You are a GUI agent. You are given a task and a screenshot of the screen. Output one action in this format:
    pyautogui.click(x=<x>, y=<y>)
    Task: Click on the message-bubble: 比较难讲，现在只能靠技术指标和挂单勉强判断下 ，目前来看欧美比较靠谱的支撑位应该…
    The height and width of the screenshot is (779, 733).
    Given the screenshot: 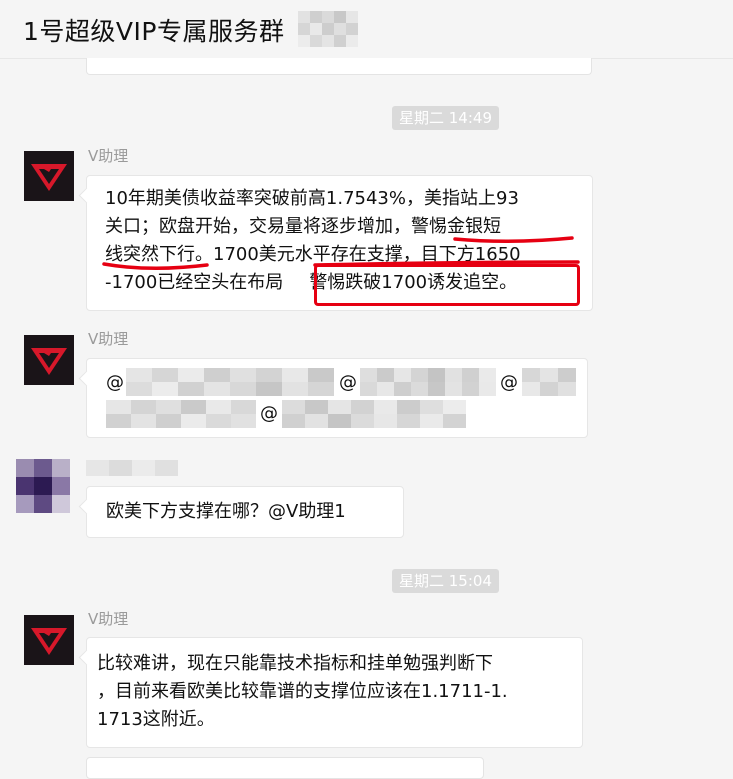 What is the action you would take?
    pyautogui.click(x=334, y=692)
    